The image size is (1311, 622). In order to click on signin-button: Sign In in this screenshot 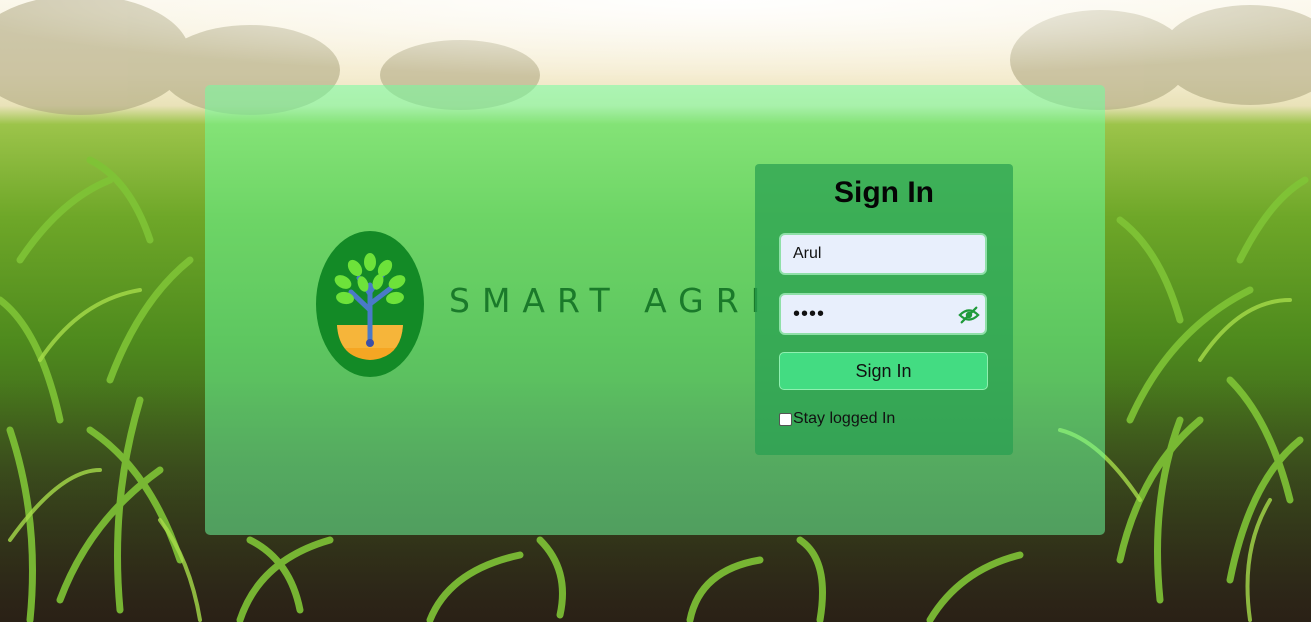, I will do `click(883, 371)`.